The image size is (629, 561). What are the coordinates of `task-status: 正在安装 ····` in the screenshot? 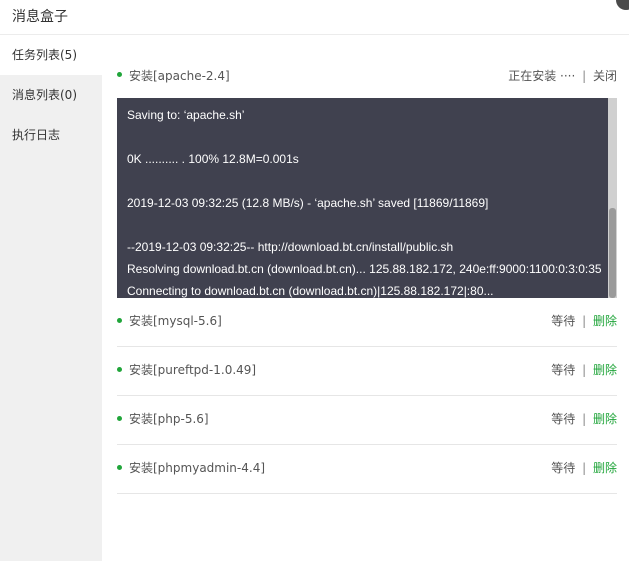 It's located at (542, 76).